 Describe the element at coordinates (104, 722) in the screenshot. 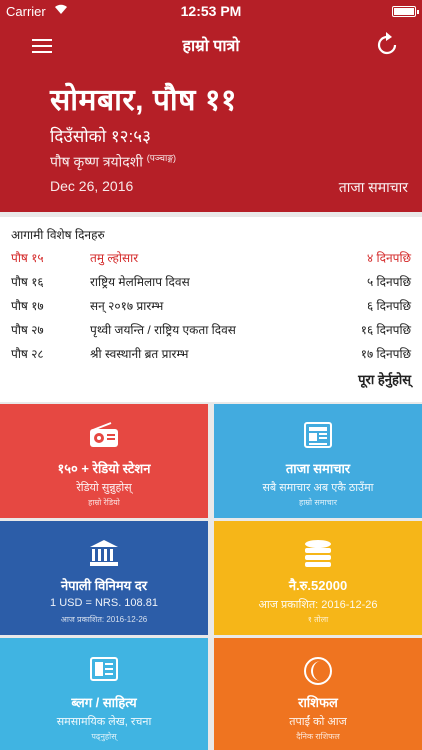

I see `tile-subtitle: समसामयिक लेख, रचना` at that location.